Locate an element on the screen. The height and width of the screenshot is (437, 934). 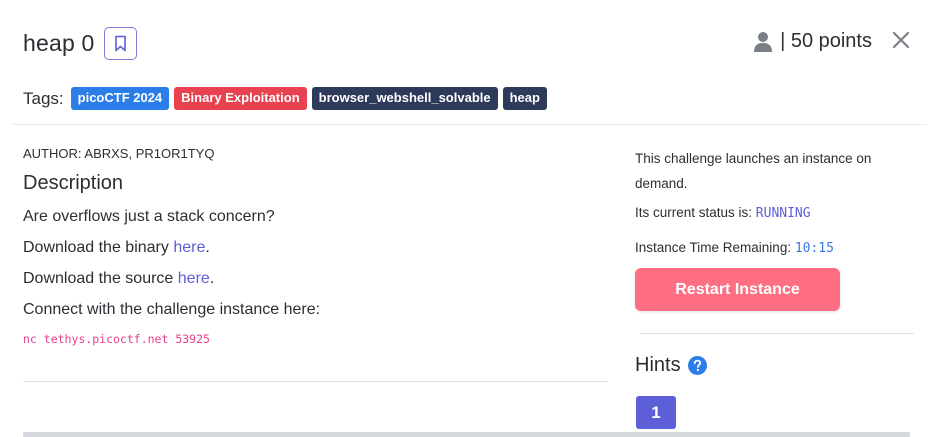
header-divider is located at coordinates (469, 124).